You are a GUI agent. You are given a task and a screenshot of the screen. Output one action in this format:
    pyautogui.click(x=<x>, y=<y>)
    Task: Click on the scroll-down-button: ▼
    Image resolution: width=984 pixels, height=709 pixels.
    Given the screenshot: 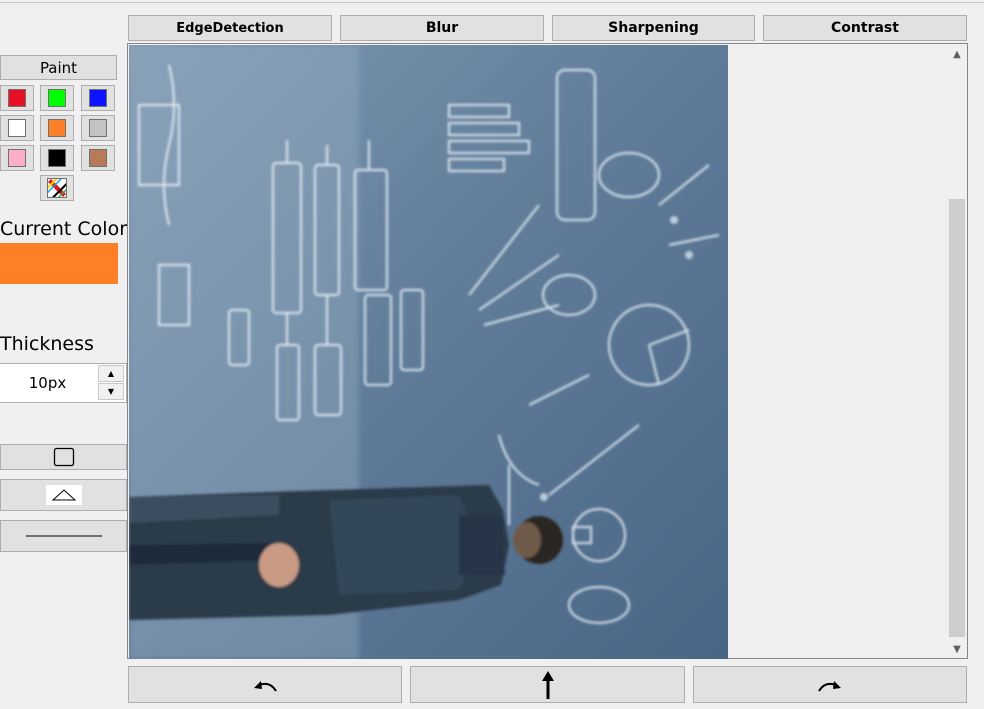 What is the action you would take?
    pyautogui.click(x=957, y=649)
    